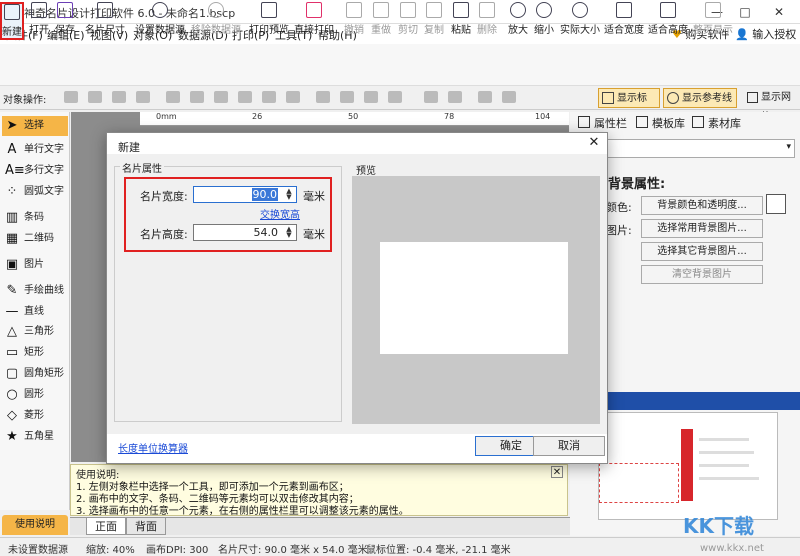 The height and width of the screenshot is (556, 800). Describe the element at coordinates (776, 204) in the screenshot. I see `color-swatch` at that location.